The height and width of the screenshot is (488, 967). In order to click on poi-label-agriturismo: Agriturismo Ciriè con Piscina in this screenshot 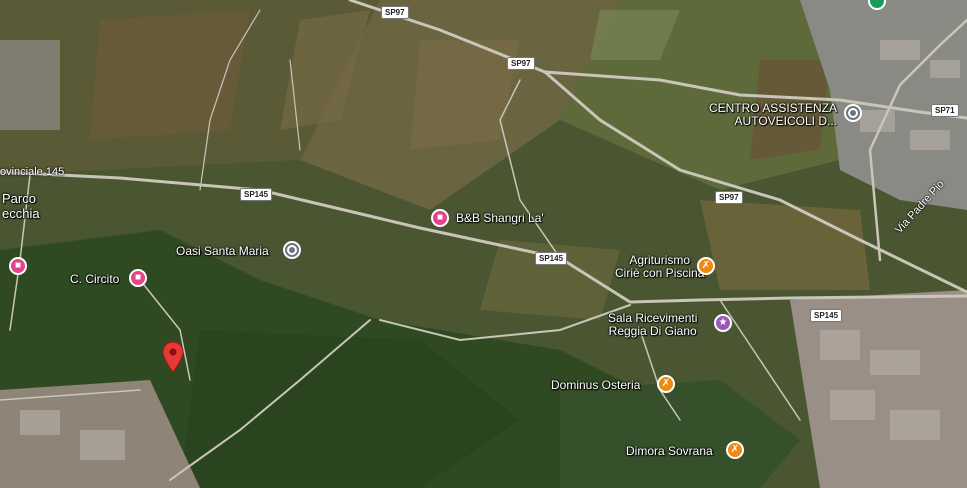, I will do `click(659, 267)`.